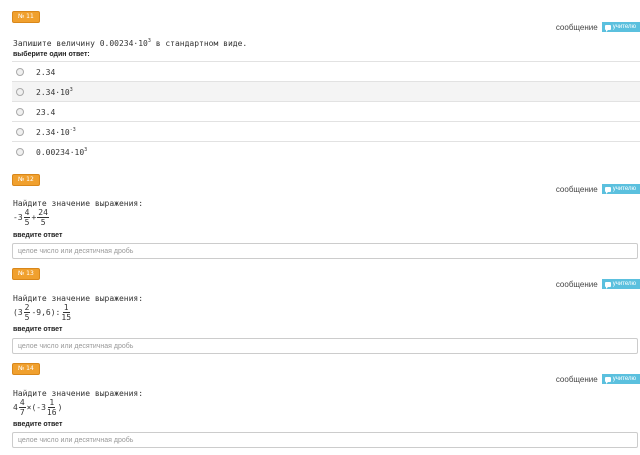  I want to click on answer-option: 23.4, so click(326, 111).